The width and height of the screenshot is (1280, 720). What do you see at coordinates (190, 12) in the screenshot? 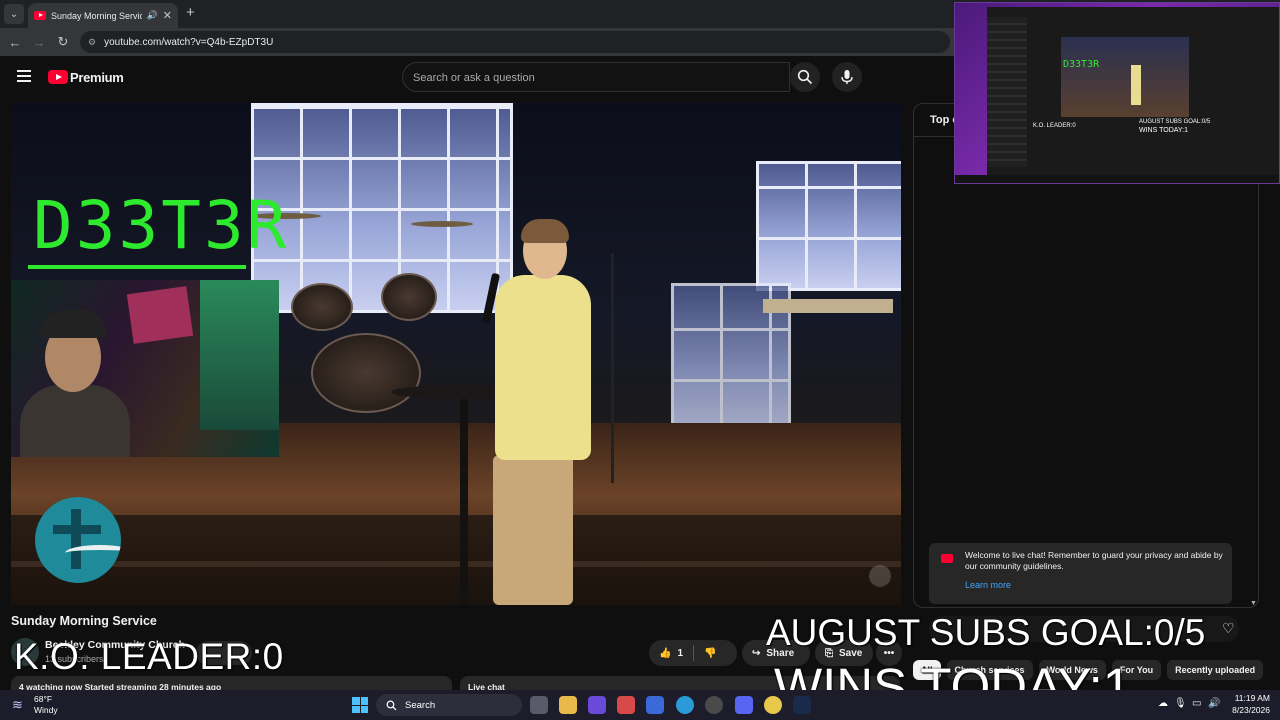
I see `new-tab-button: +` at bounding box center [190, 12].